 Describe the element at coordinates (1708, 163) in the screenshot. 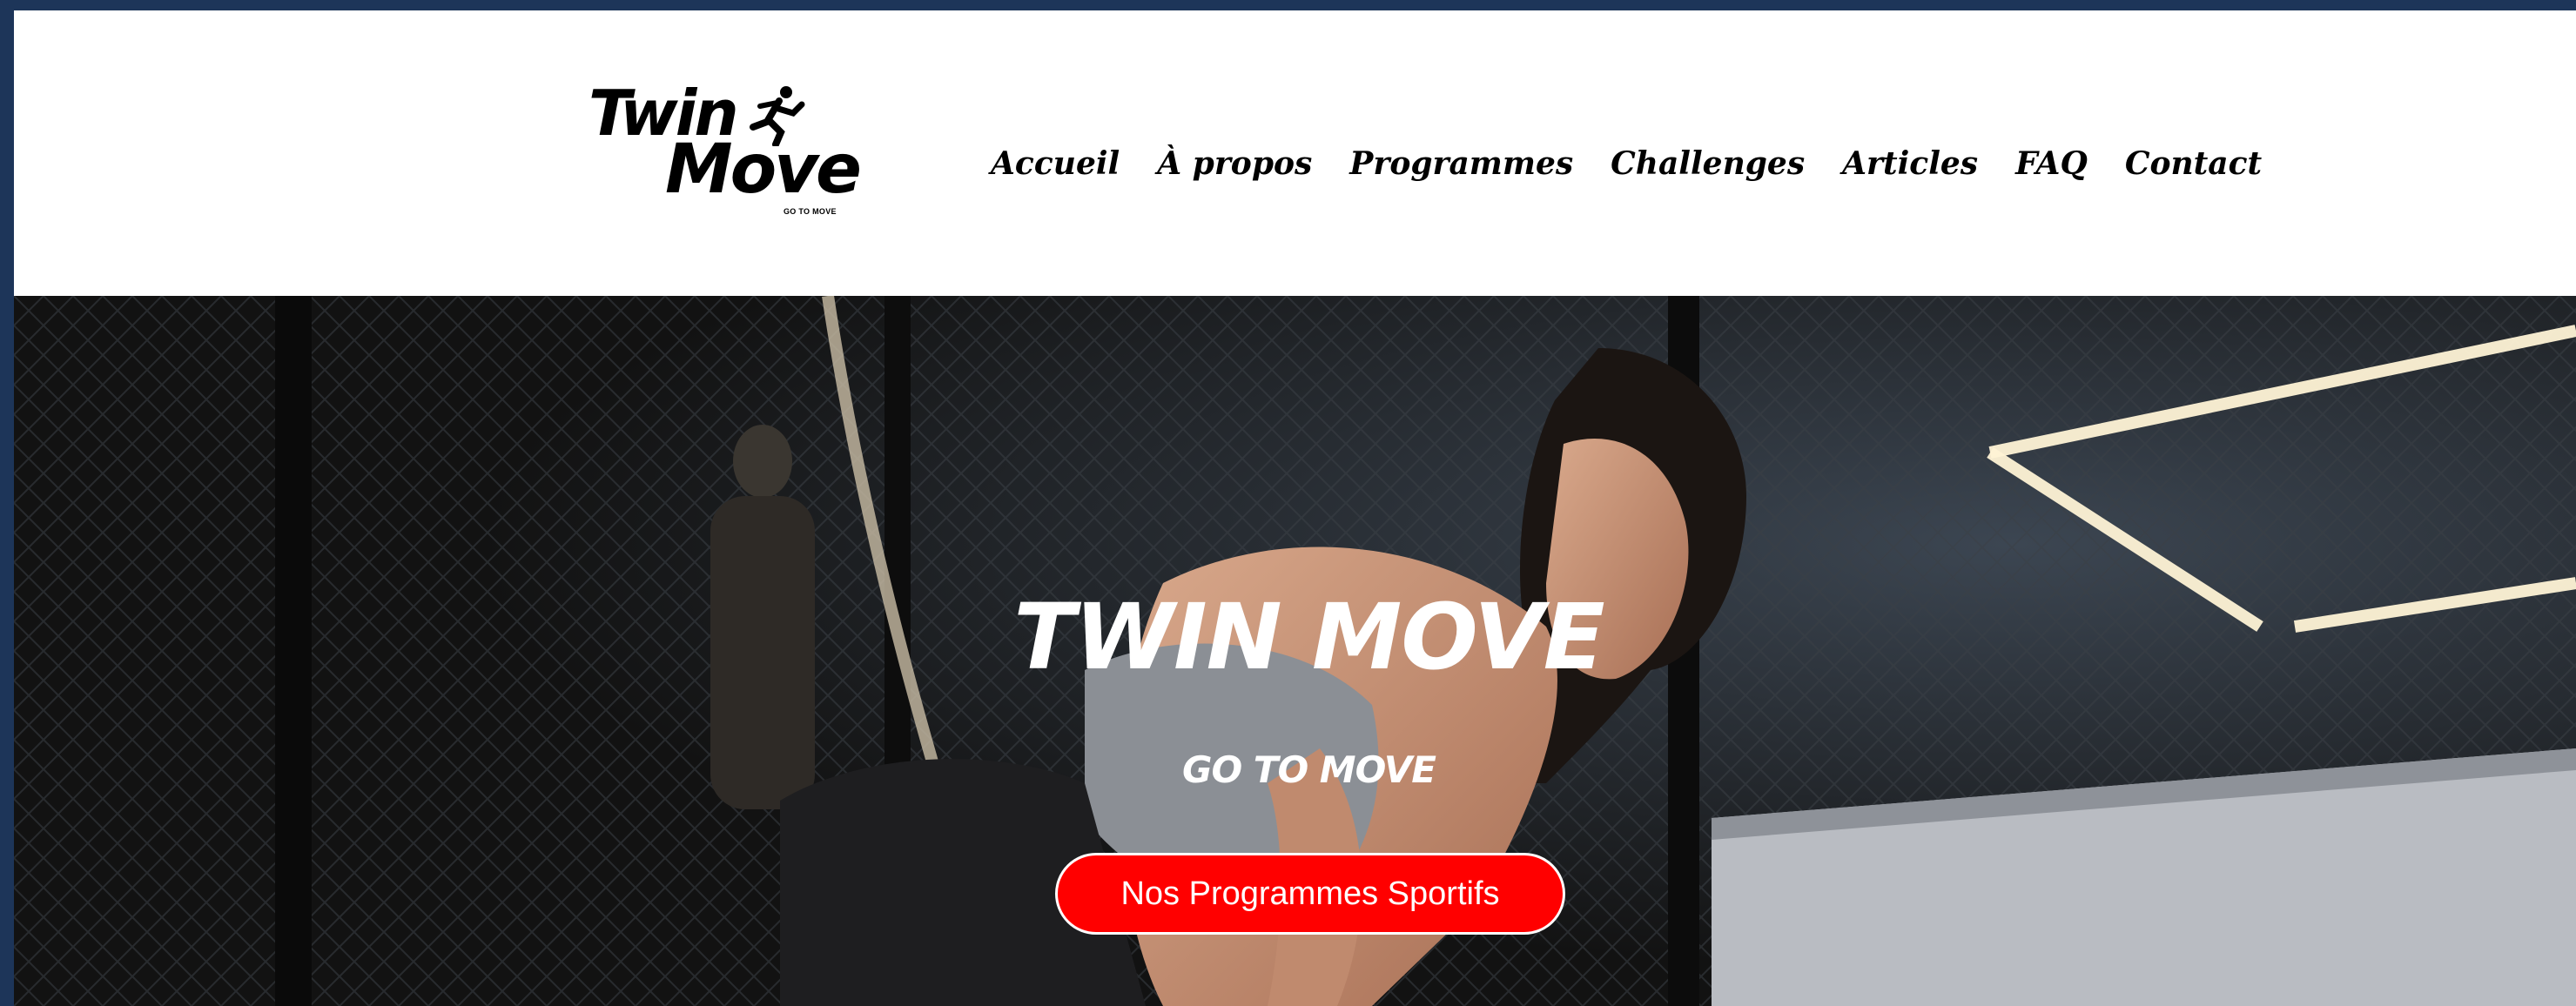

I see `nav-item-challenges: Challenges` at that location.